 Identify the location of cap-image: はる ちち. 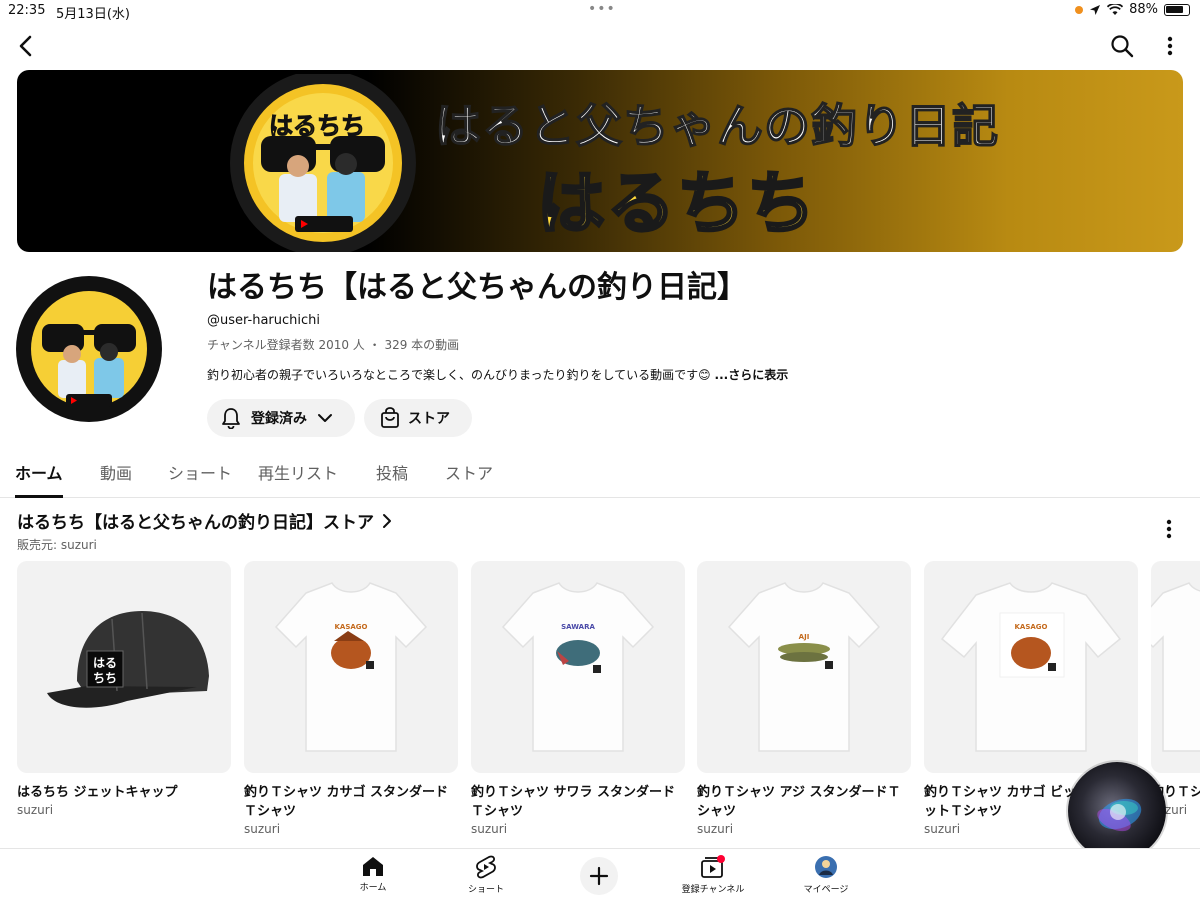
(128, 659).